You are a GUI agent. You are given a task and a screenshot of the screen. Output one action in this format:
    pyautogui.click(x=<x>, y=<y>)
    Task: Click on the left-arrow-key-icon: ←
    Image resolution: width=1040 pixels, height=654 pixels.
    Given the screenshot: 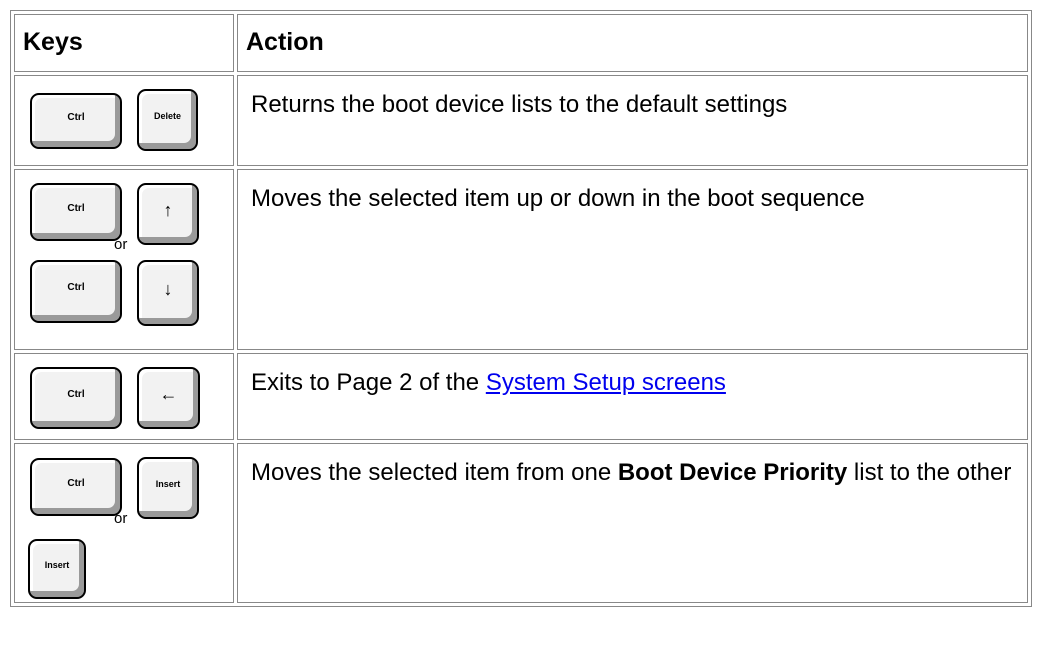 What is the action you would take?
    pyautogui.click(x=168, y=398)
    